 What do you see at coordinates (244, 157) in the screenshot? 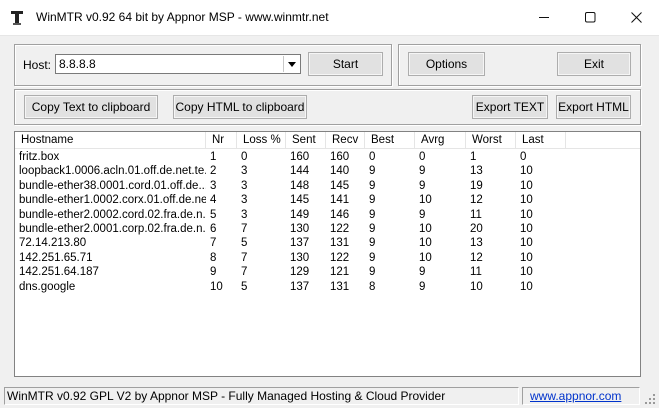
I see `cell-loss: 0` at bounding box center [244, 157].